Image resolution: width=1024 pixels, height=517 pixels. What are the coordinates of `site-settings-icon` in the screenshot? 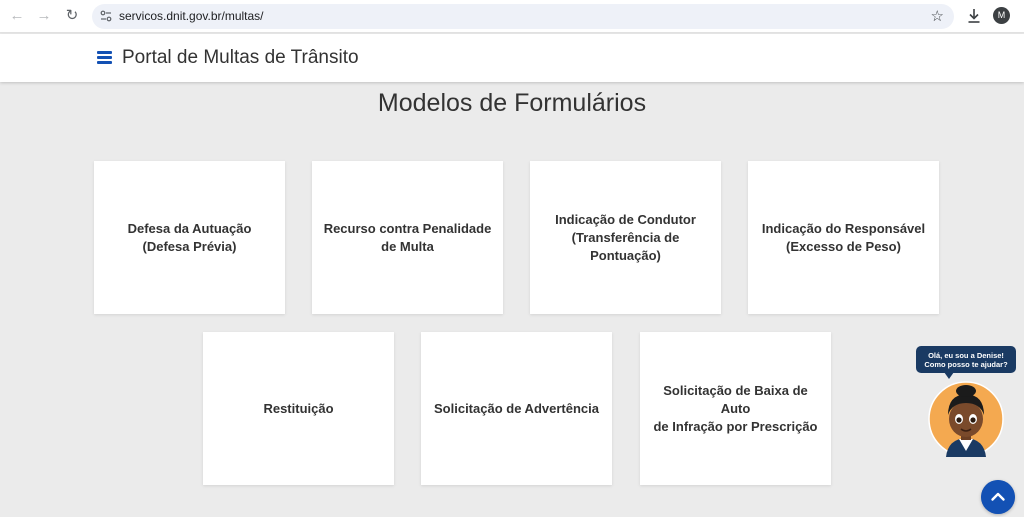 It's located at (106, 16).